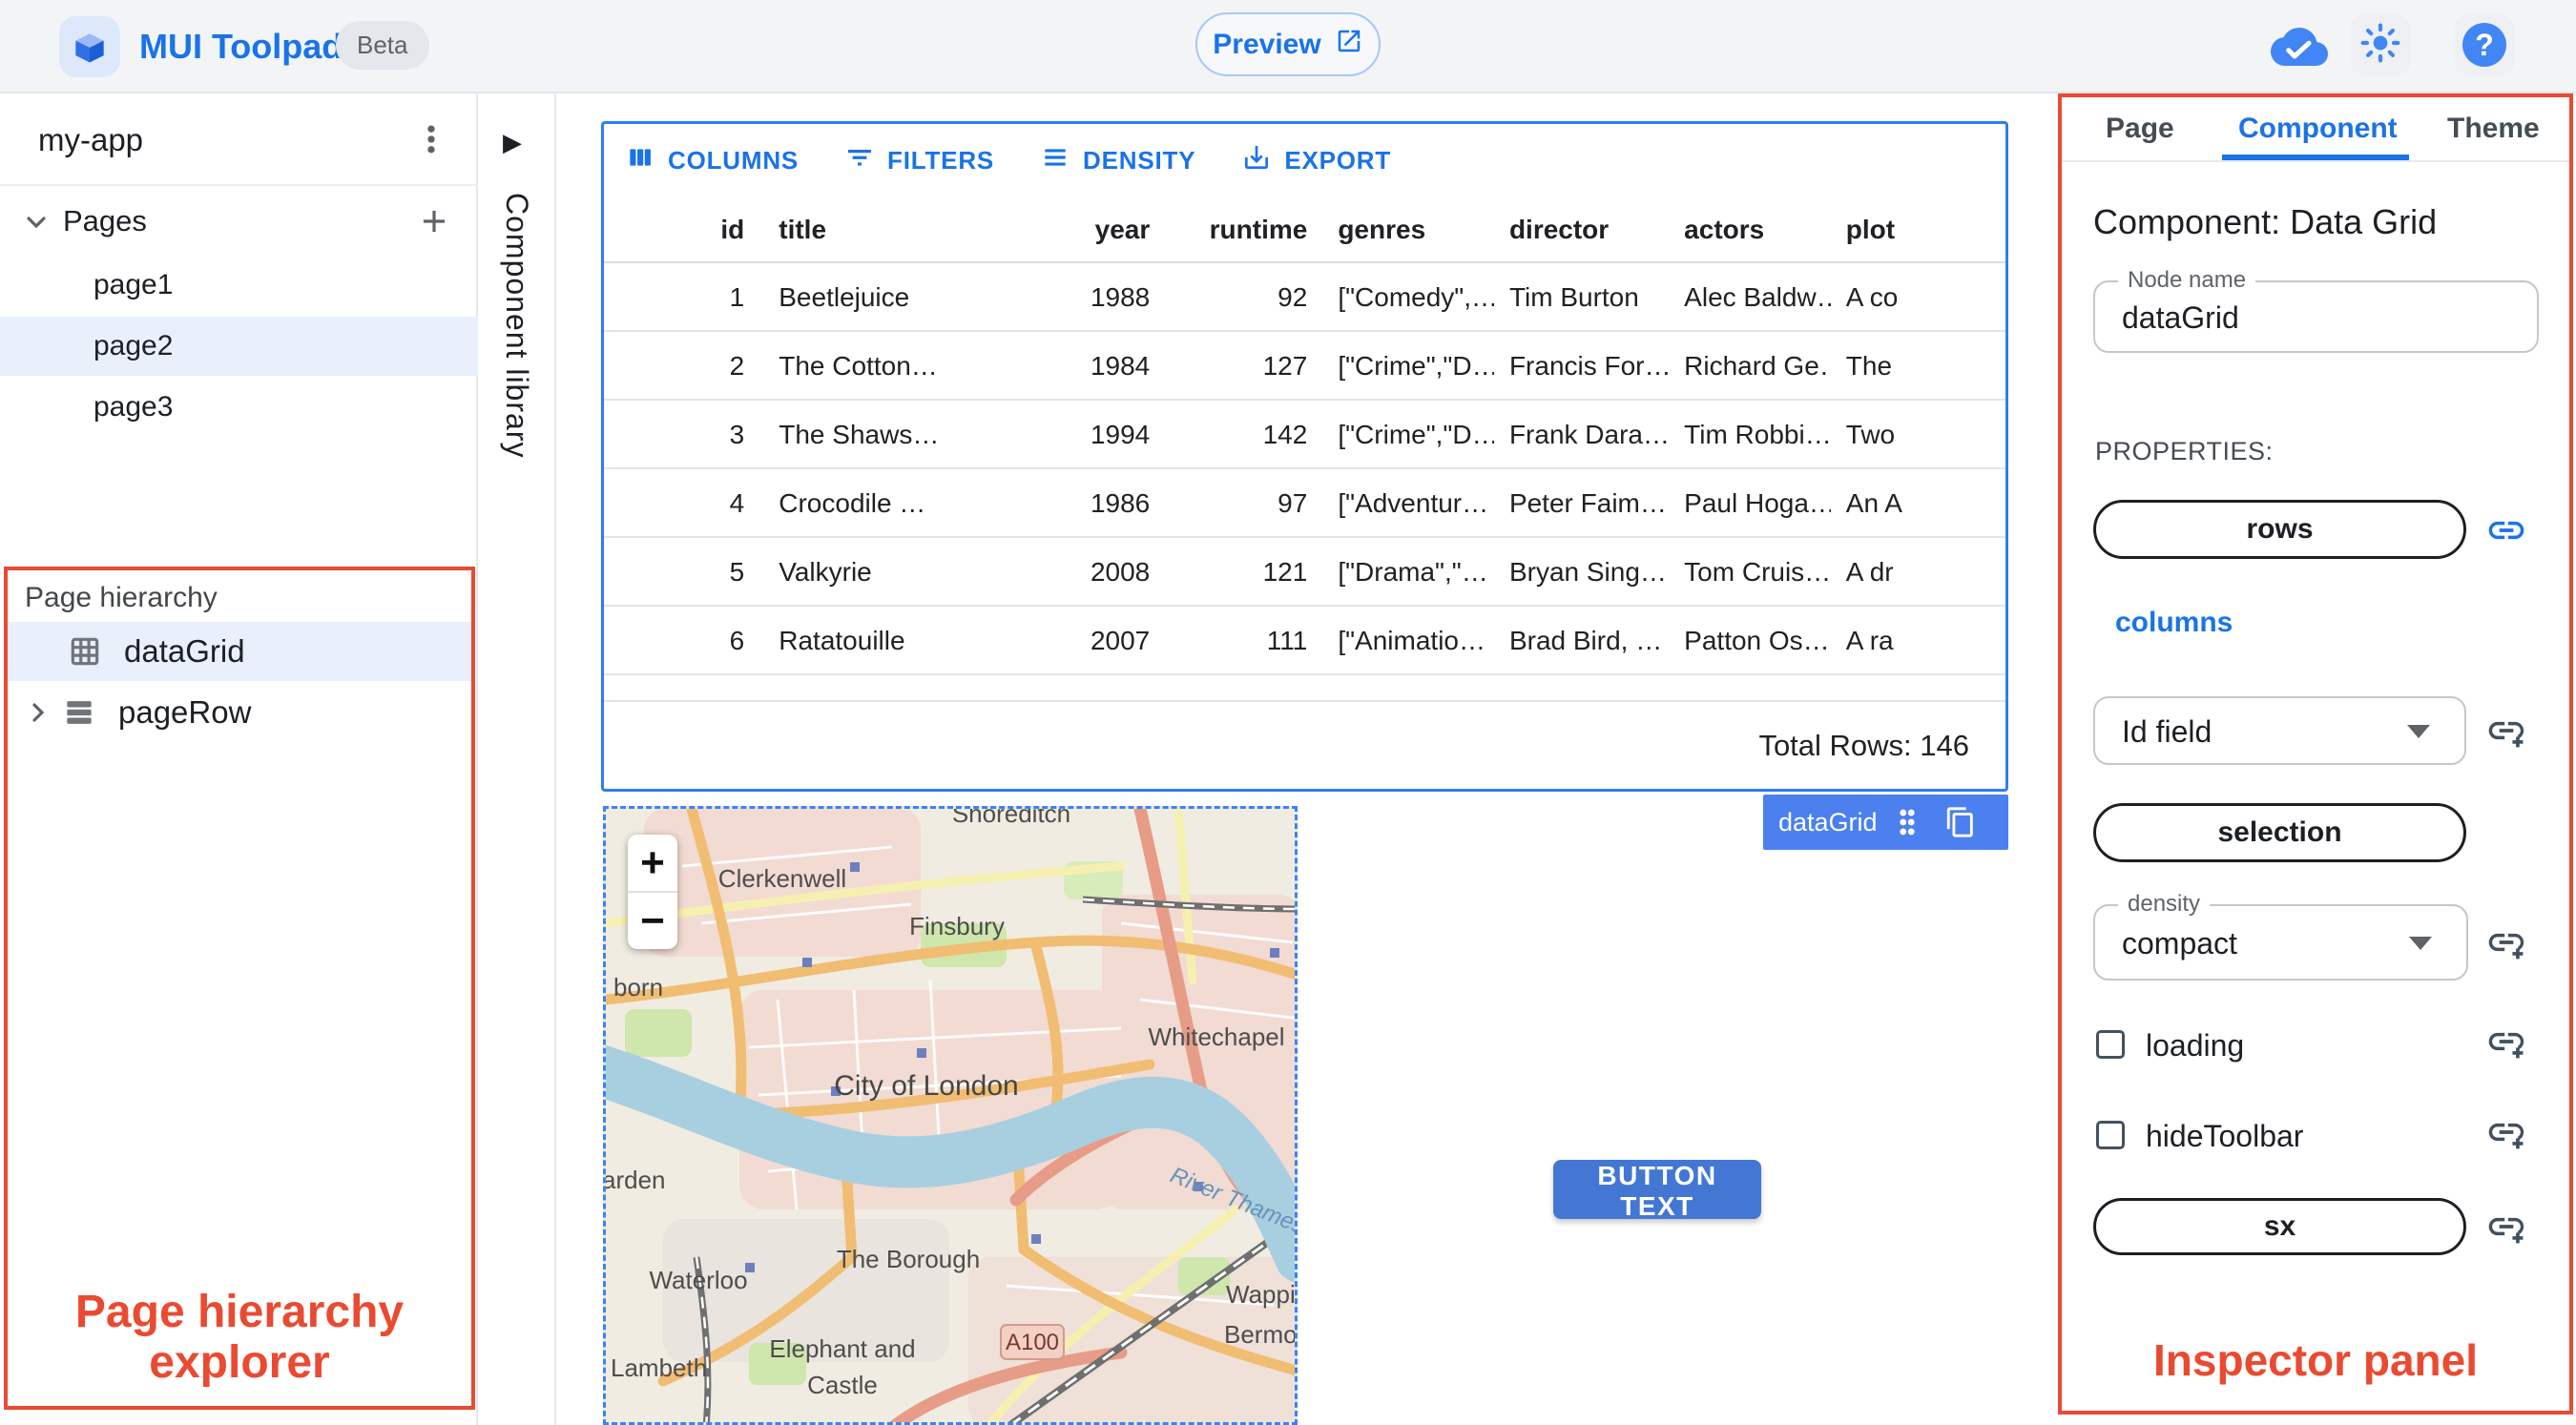 The height and width of the screenshot is (1425, 2576). Describe the element at coordinates (1828, 821) in the screenshot. I see `selection-chip-label: dataGrid` at that location.